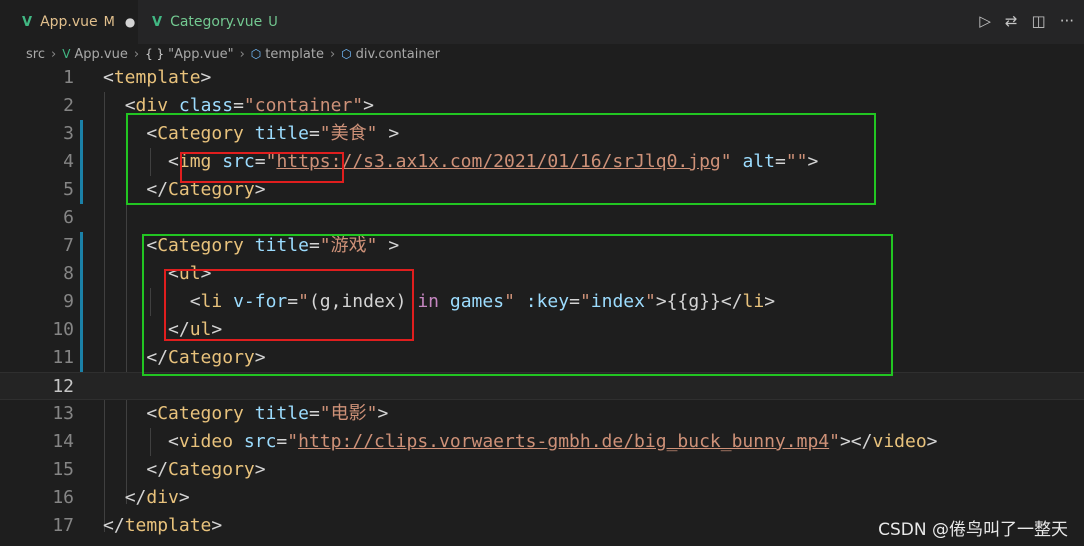 Image resolution: width=1084 pixels, height=546 pixels. I want to click on line-number: 12, so click(63, 386).